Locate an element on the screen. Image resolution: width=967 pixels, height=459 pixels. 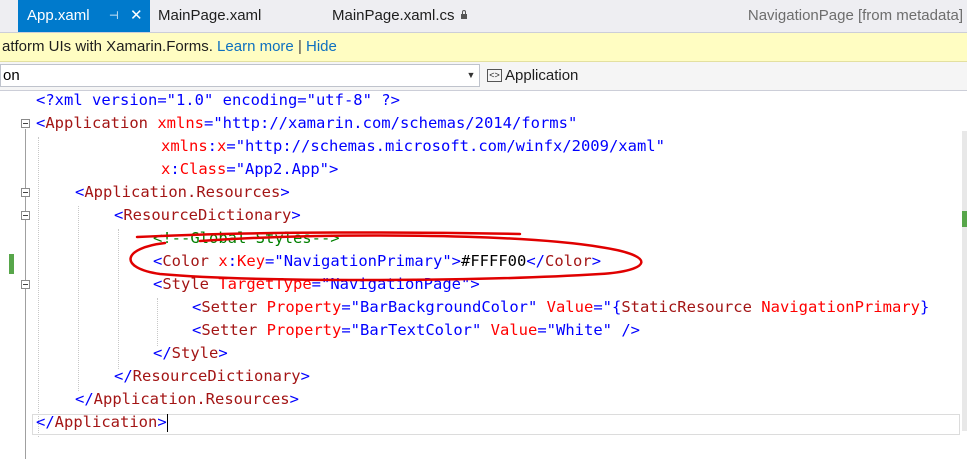
code-line-9: <Style TargetType="NavigationPage"> is located at coordinates (316, 284).